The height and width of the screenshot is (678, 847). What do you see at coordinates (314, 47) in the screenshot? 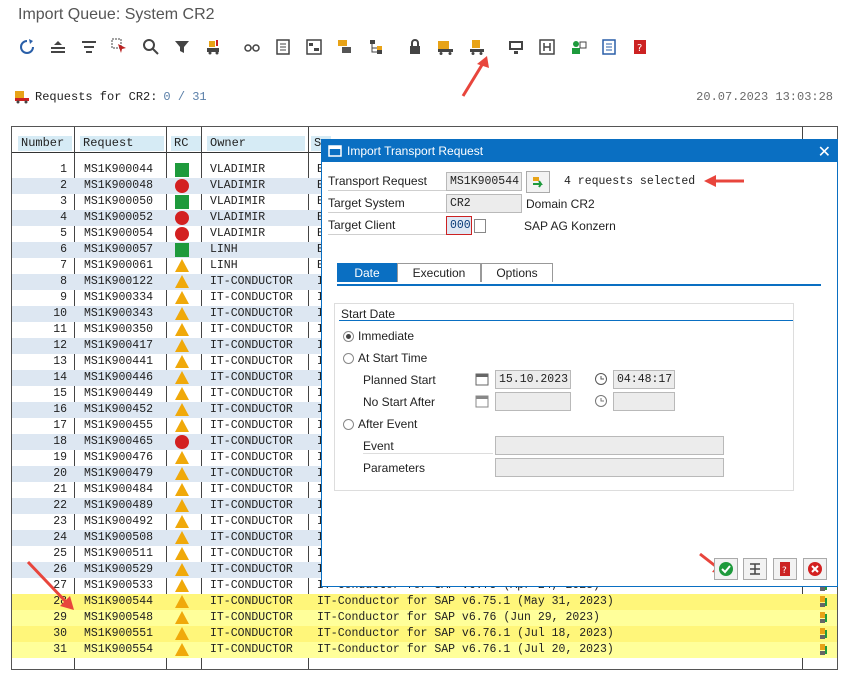
I see `layout-icon` at bounding box center [314, 47].